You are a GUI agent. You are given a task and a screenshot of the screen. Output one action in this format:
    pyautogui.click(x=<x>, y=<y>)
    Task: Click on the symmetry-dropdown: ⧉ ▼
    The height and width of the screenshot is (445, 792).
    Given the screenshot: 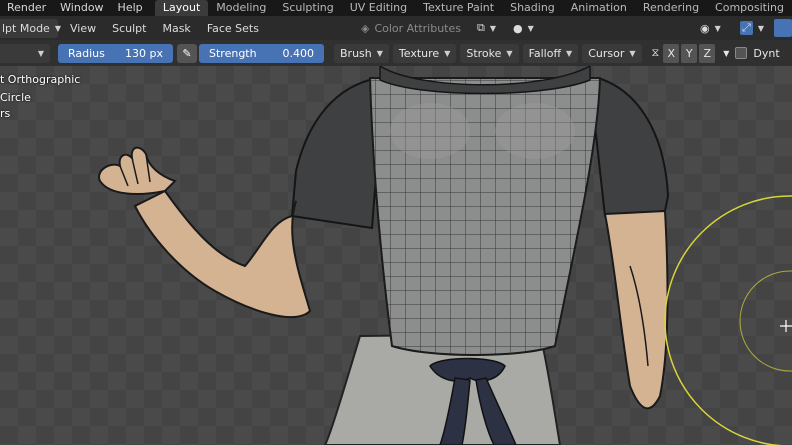 What is the action you would take?
    pyautogui.click(x=486, y=28)
    